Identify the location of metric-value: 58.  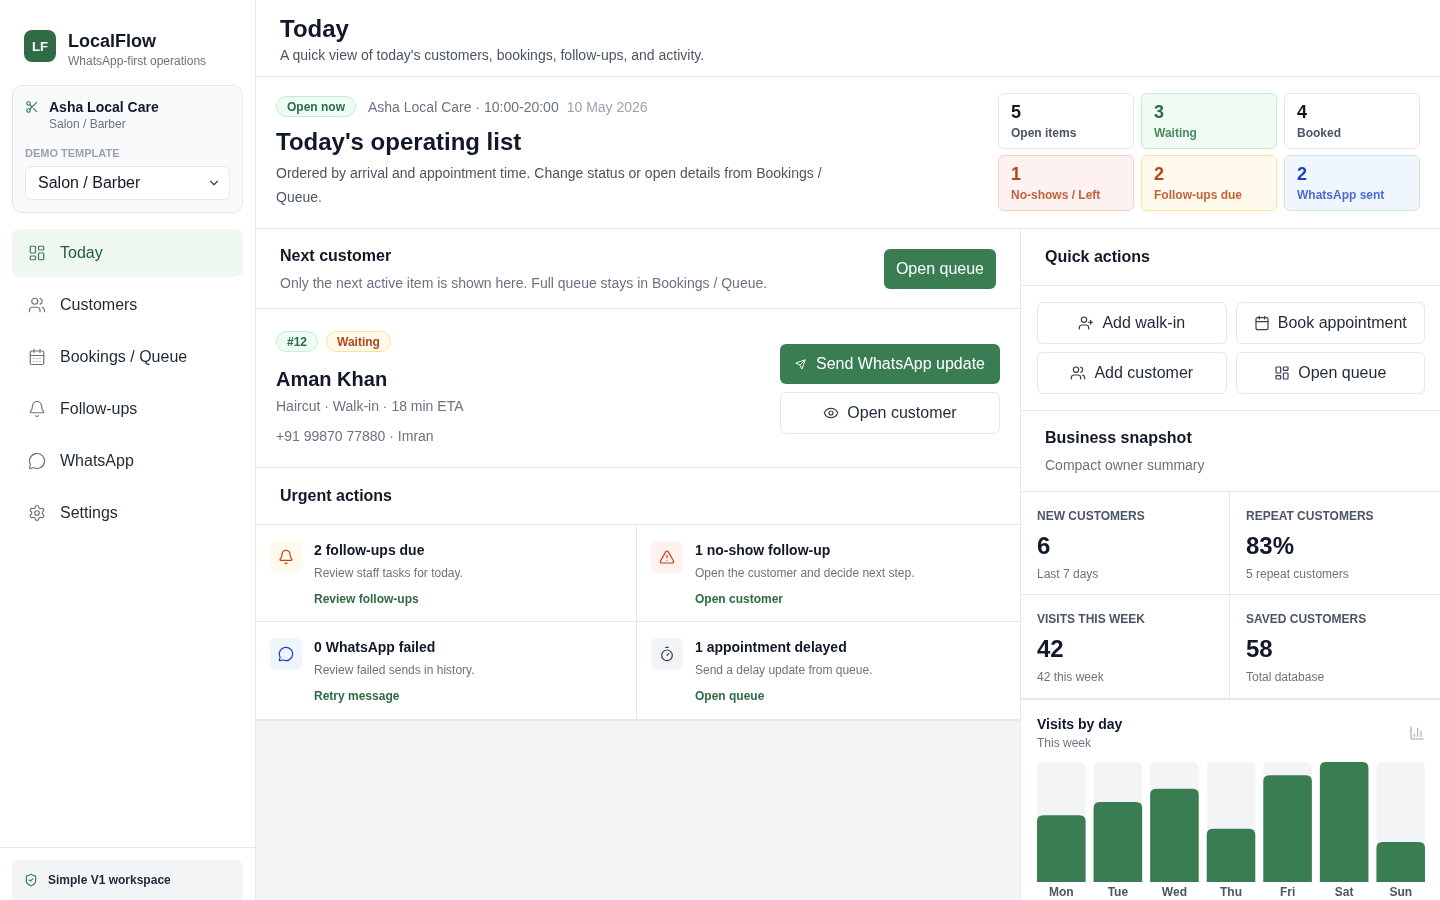
(1260, 649).